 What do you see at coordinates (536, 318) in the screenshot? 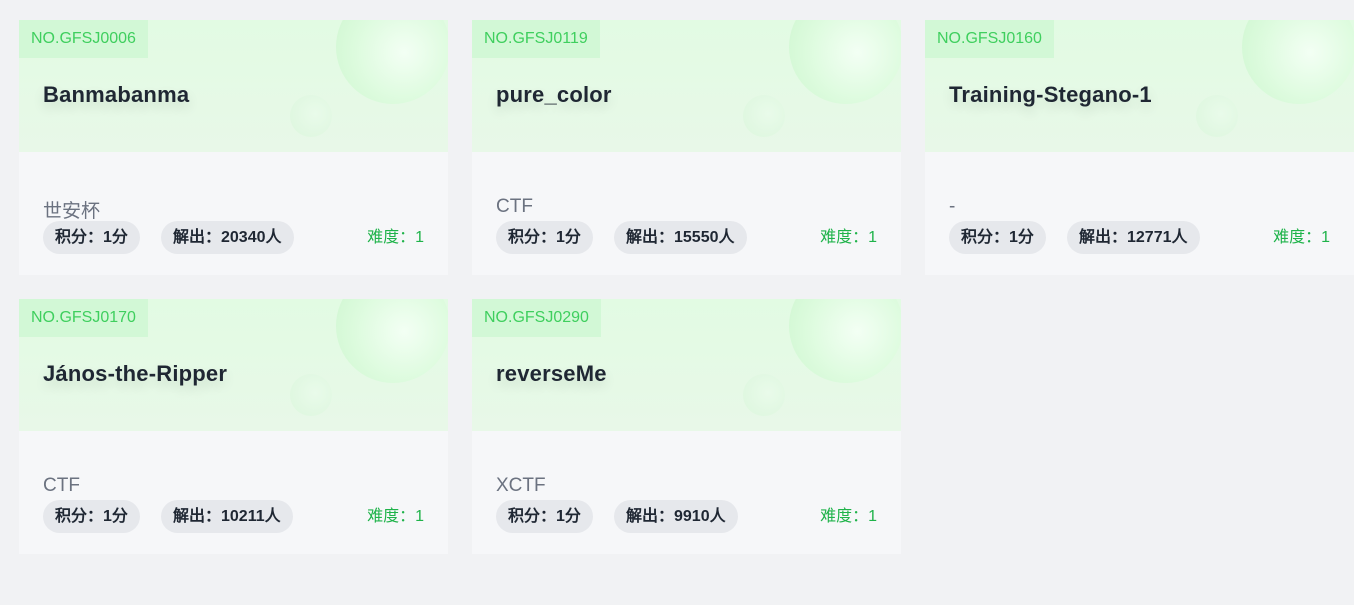
I see `challenge-number: NO.GFSJ0290` at bounding box center [536, 318].